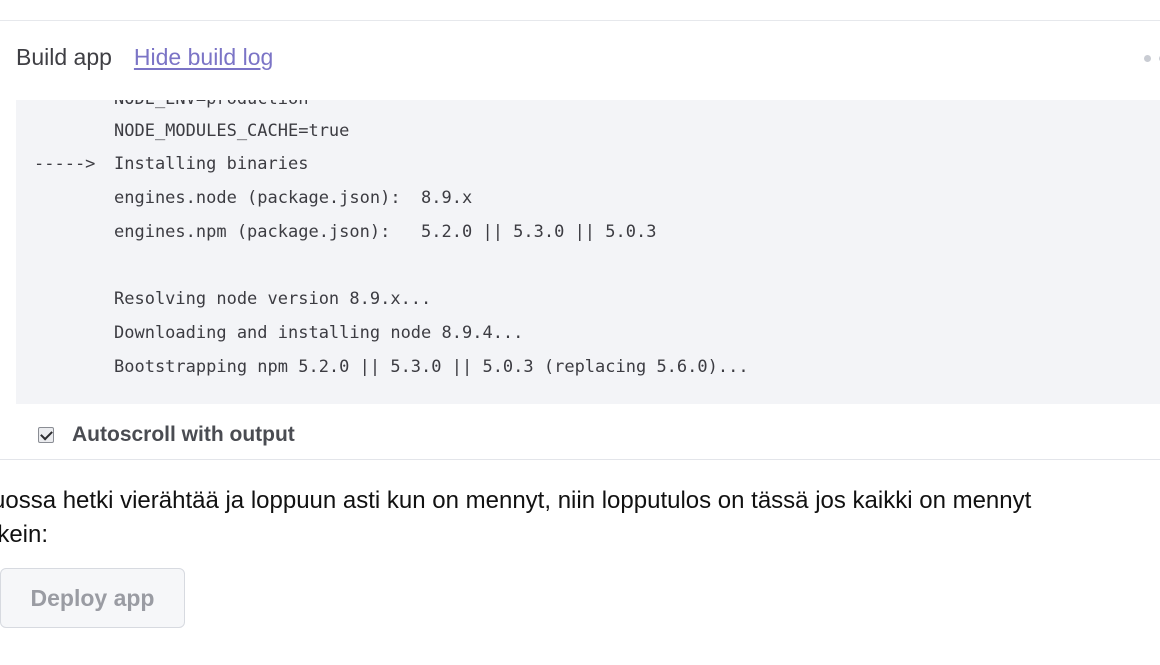  Describe the element at coordinates (1147, 58) in the screenshot. I see `status-dot` at that location.